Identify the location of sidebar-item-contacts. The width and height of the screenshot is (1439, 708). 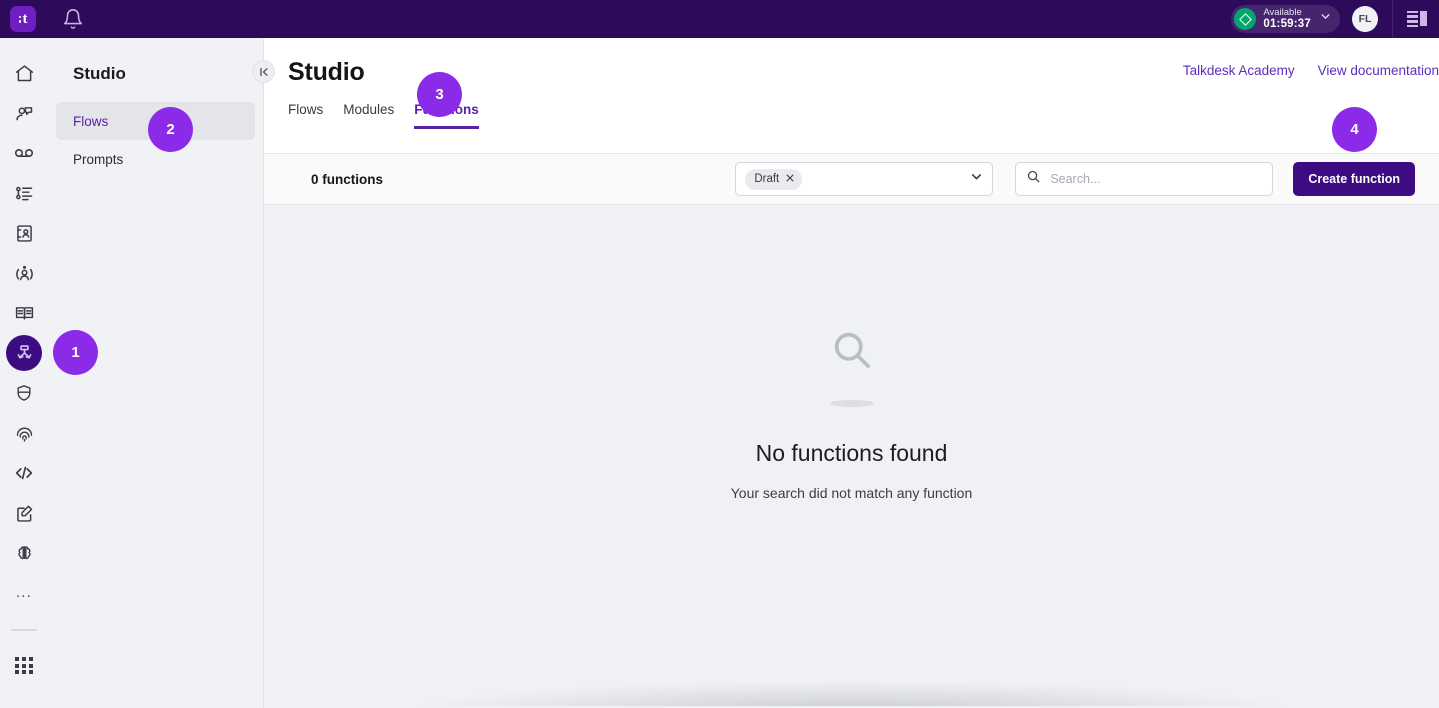
(24, 233).